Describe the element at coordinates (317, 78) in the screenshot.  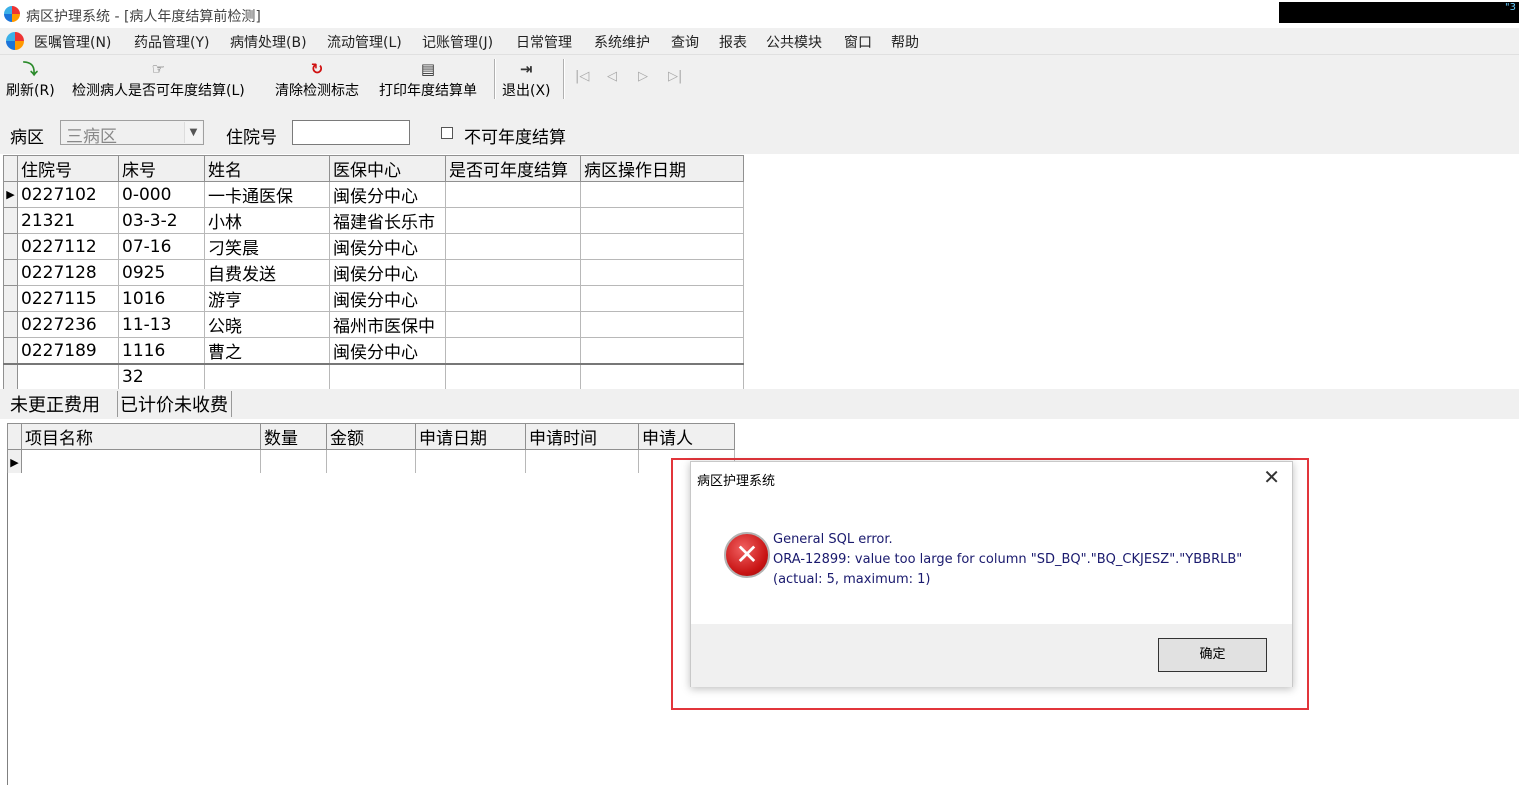
I see `clear-flag-button: ↻ 清除检测标志` at that location.